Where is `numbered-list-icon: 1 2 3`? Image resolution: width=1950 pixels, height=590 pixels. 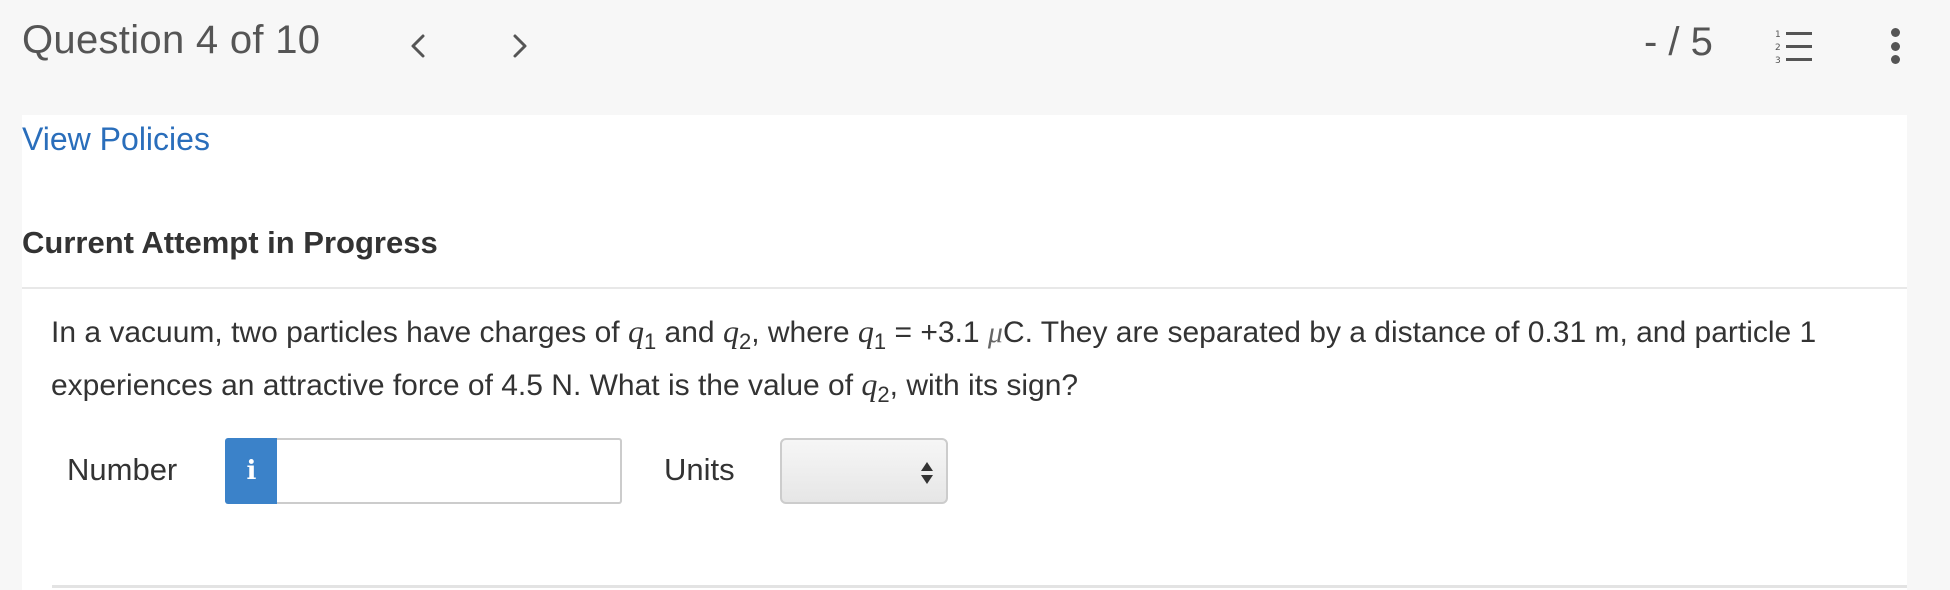
numbered-list-icon: 1 2 3 is located at coordinates (1793, 48).